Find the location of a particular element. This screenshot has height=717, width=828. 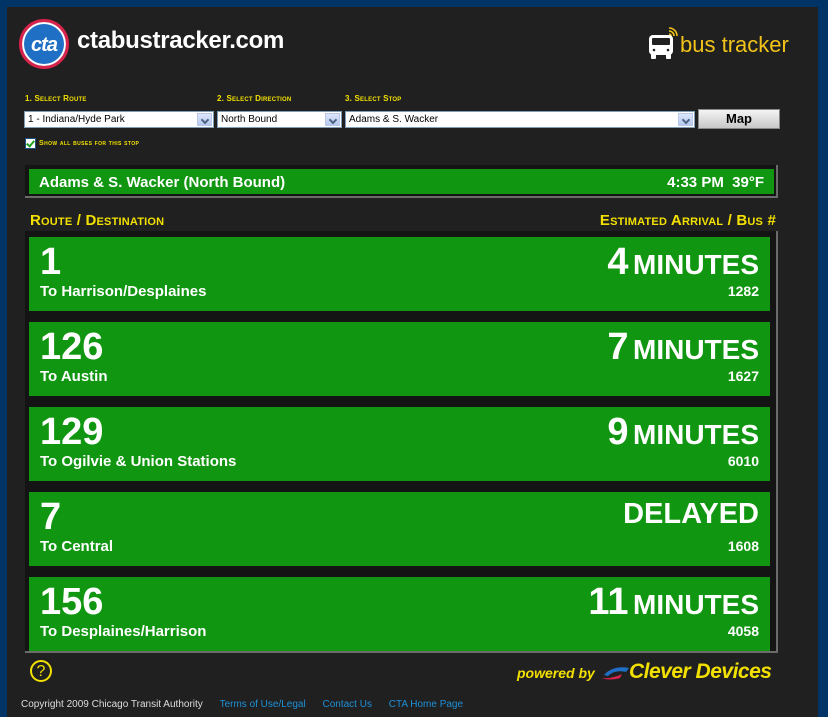

destination: To Harrison/Desplaines is located at coordinates (123, 291).